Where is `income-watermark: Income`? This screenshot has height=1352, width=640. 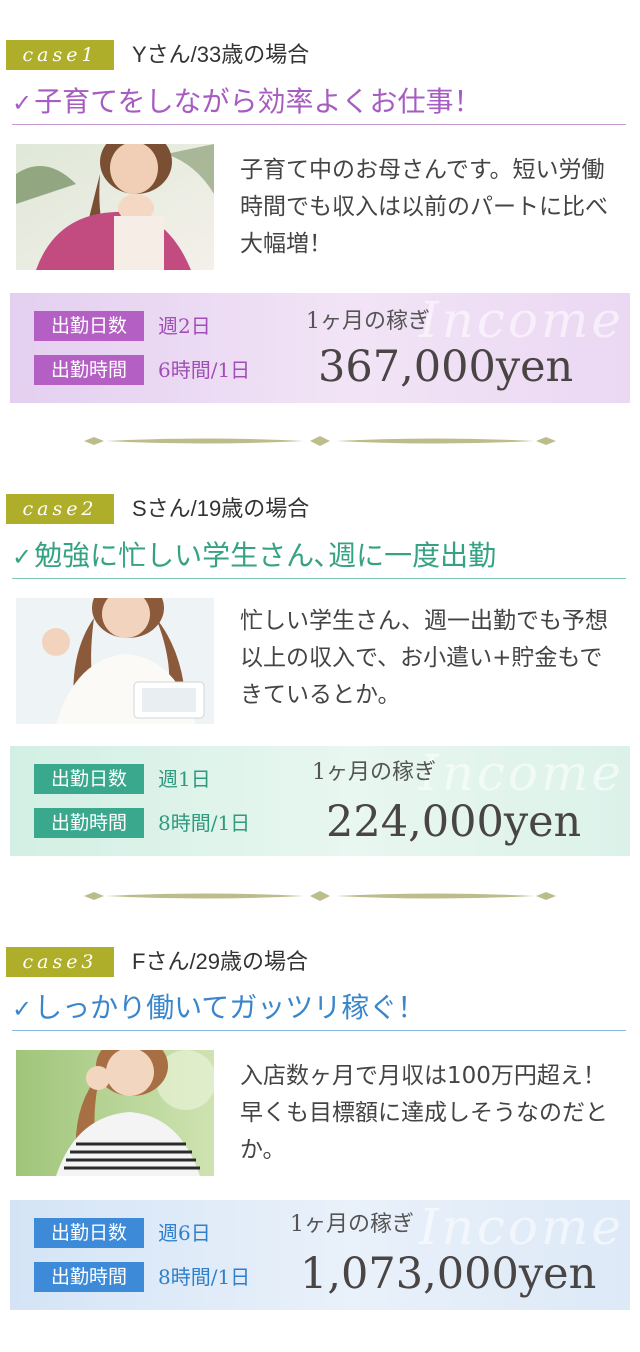 income-watermark: Income is located at coordinates (521, 774).